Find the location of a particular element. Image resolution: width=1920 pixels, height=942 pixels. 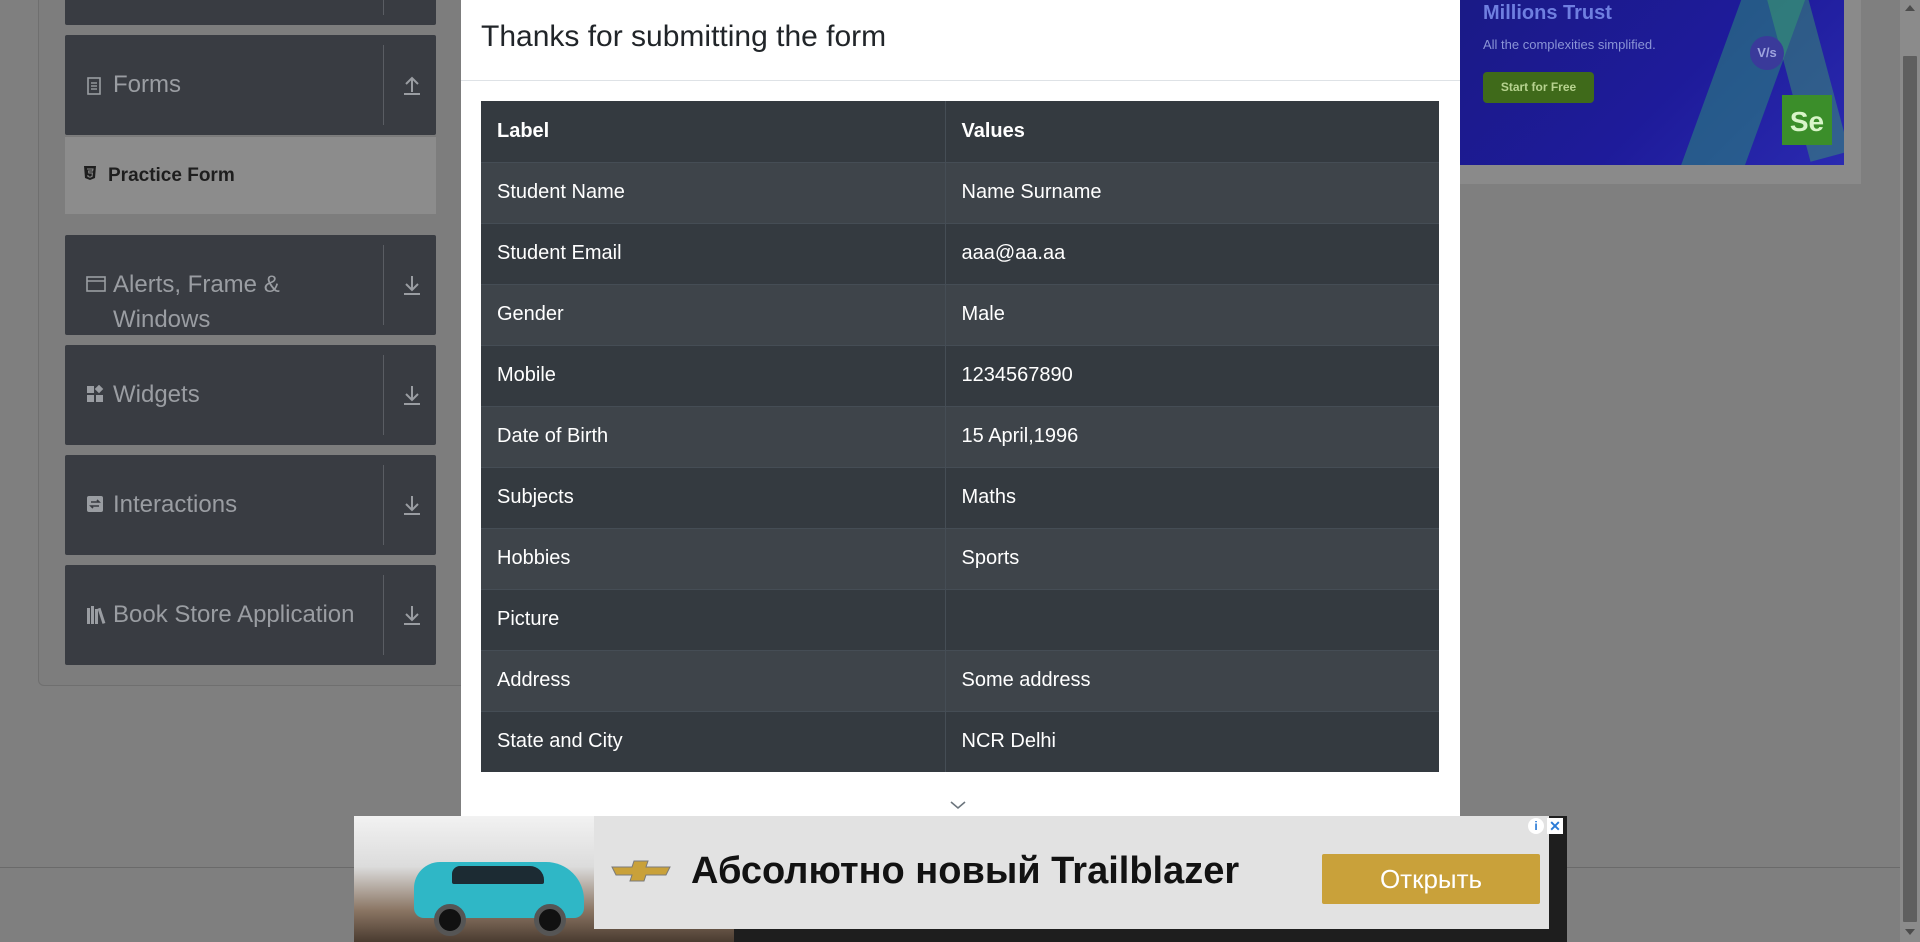

ad-close-icon: ✕ is located at coordinates (1555, 826).